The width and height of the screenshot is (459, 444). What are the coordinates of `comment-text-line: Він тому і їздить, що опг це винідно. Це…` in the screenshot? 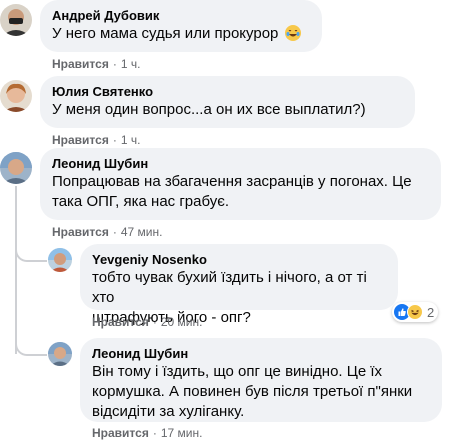 It's located at (237, 371).